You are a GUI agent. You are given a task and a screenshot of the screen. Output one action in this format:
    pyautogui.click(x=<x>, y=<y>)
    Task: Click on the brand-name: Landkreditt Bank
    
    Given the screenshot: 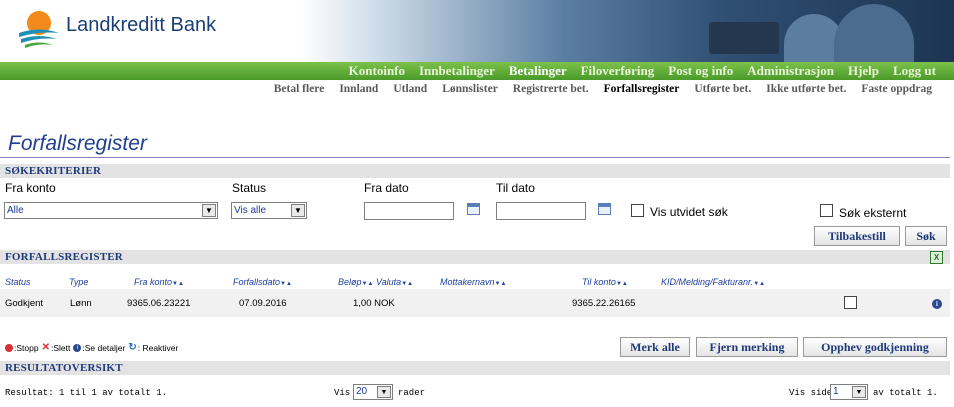 What is the action you would take?
    pyautogui.click(x=141, y=25)
    